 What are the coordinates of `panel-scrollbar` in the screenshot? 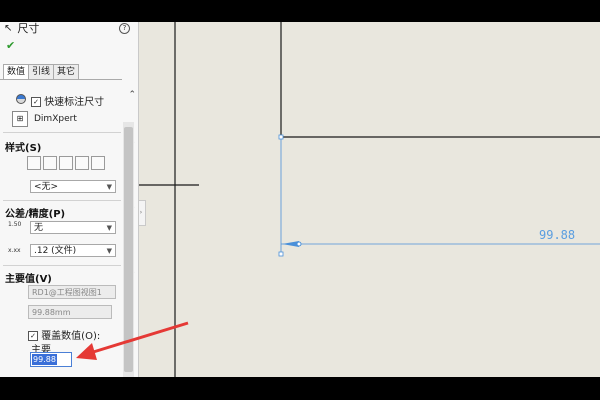 It's located at (128, 249).